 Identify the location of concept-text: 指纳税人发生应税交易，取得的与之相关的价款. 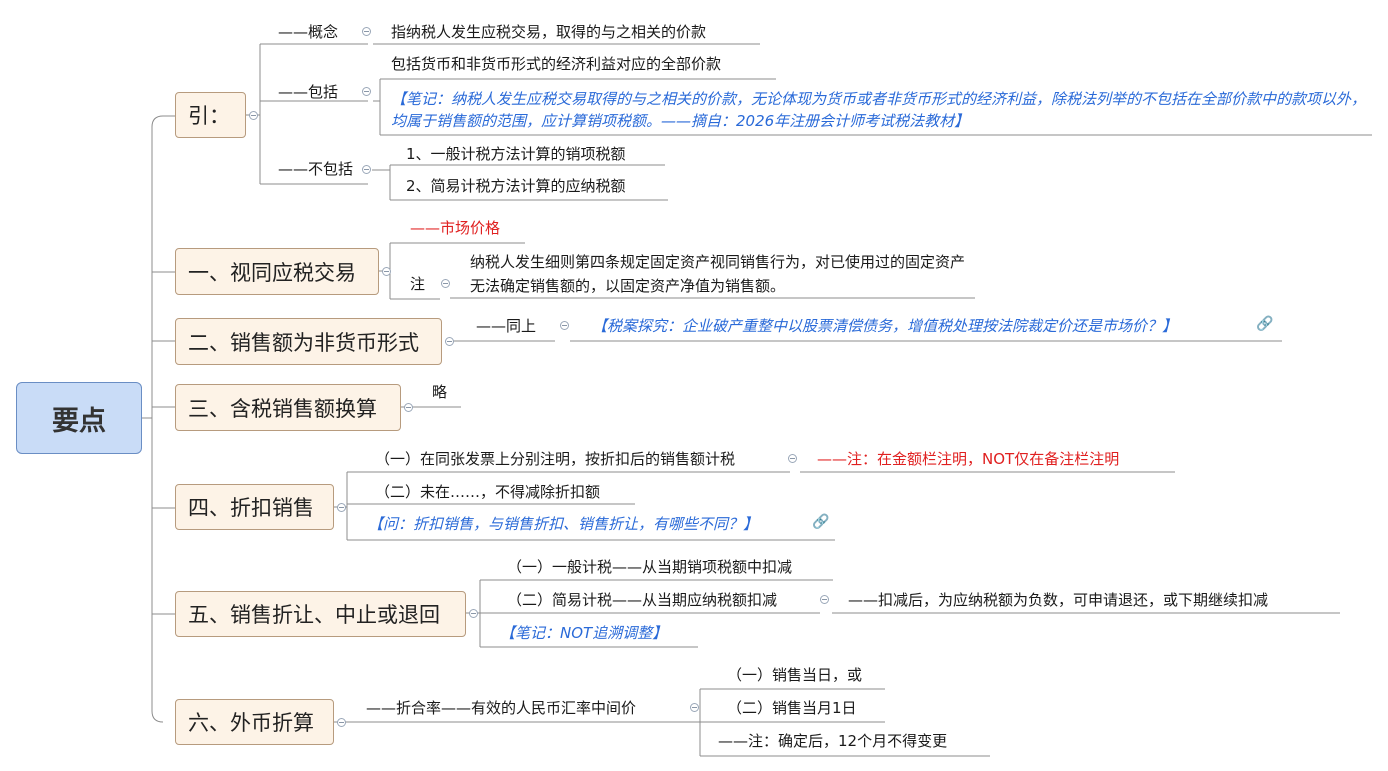
(549, 32).